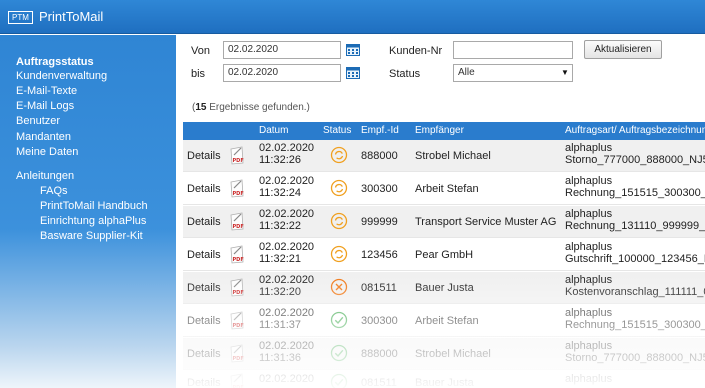 Image resolution: width=705 pixels, height=388 pixels. What do you see at coordinates (513, 50) in the screenshot?
I see `kunden-nr-input` at bounding box center [513, 50].